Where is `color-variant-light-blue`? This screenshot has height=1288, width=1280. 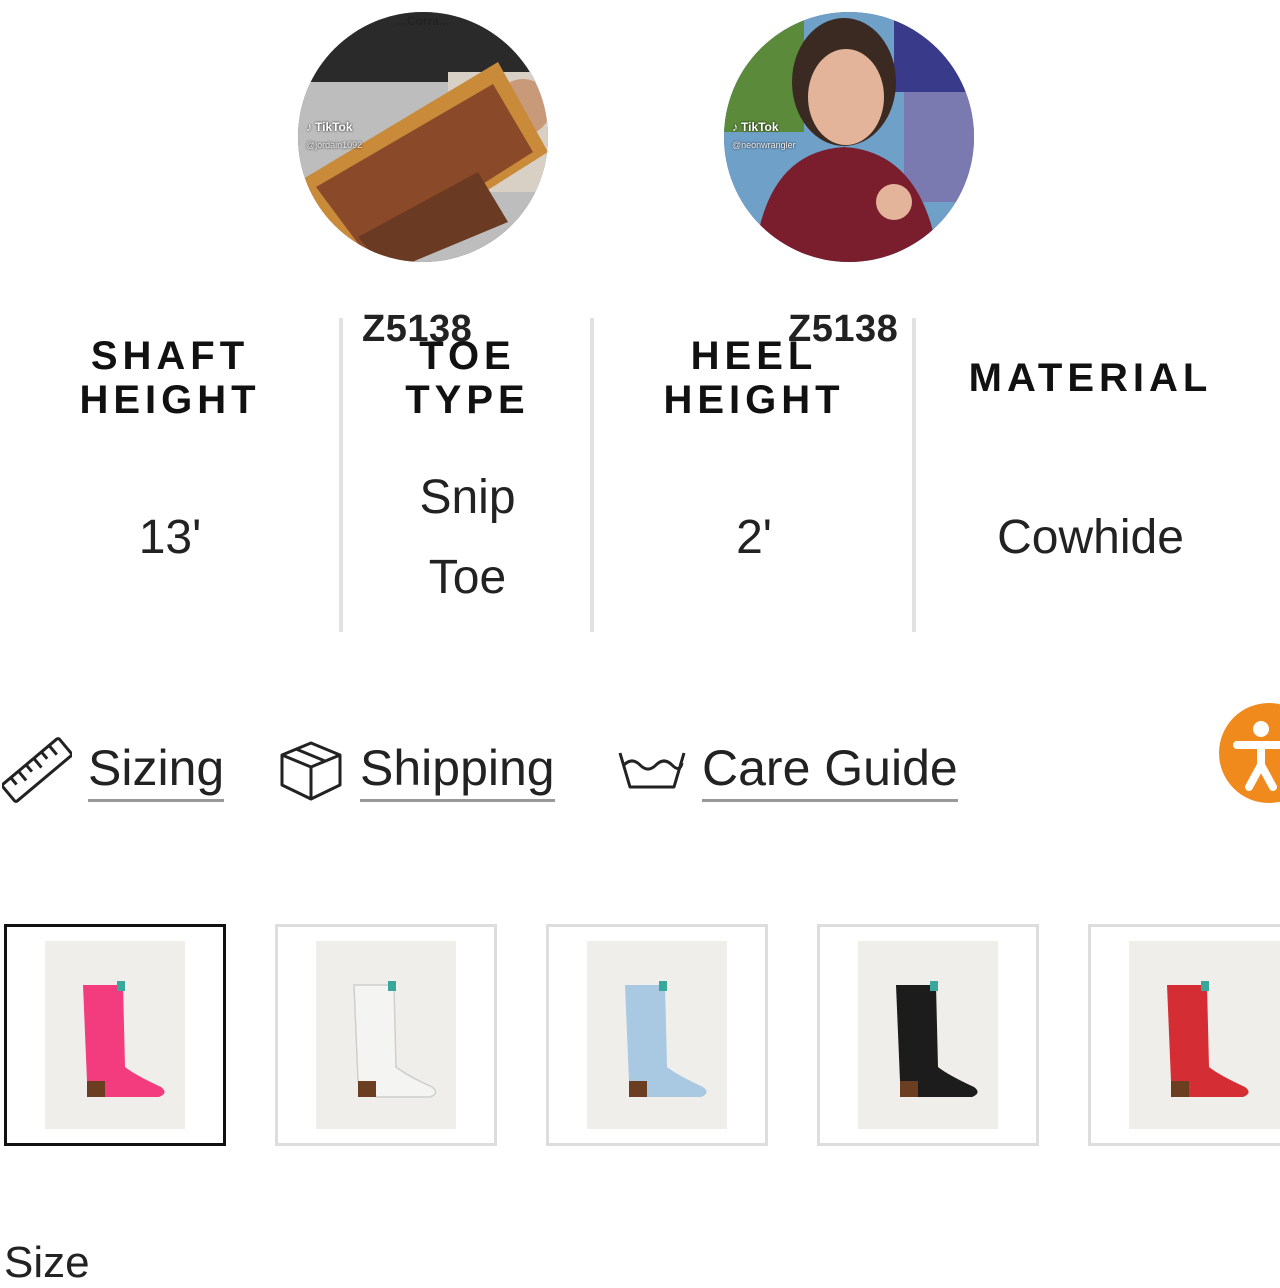
color-variant-light-blue is located at coordinates (657, 1035).